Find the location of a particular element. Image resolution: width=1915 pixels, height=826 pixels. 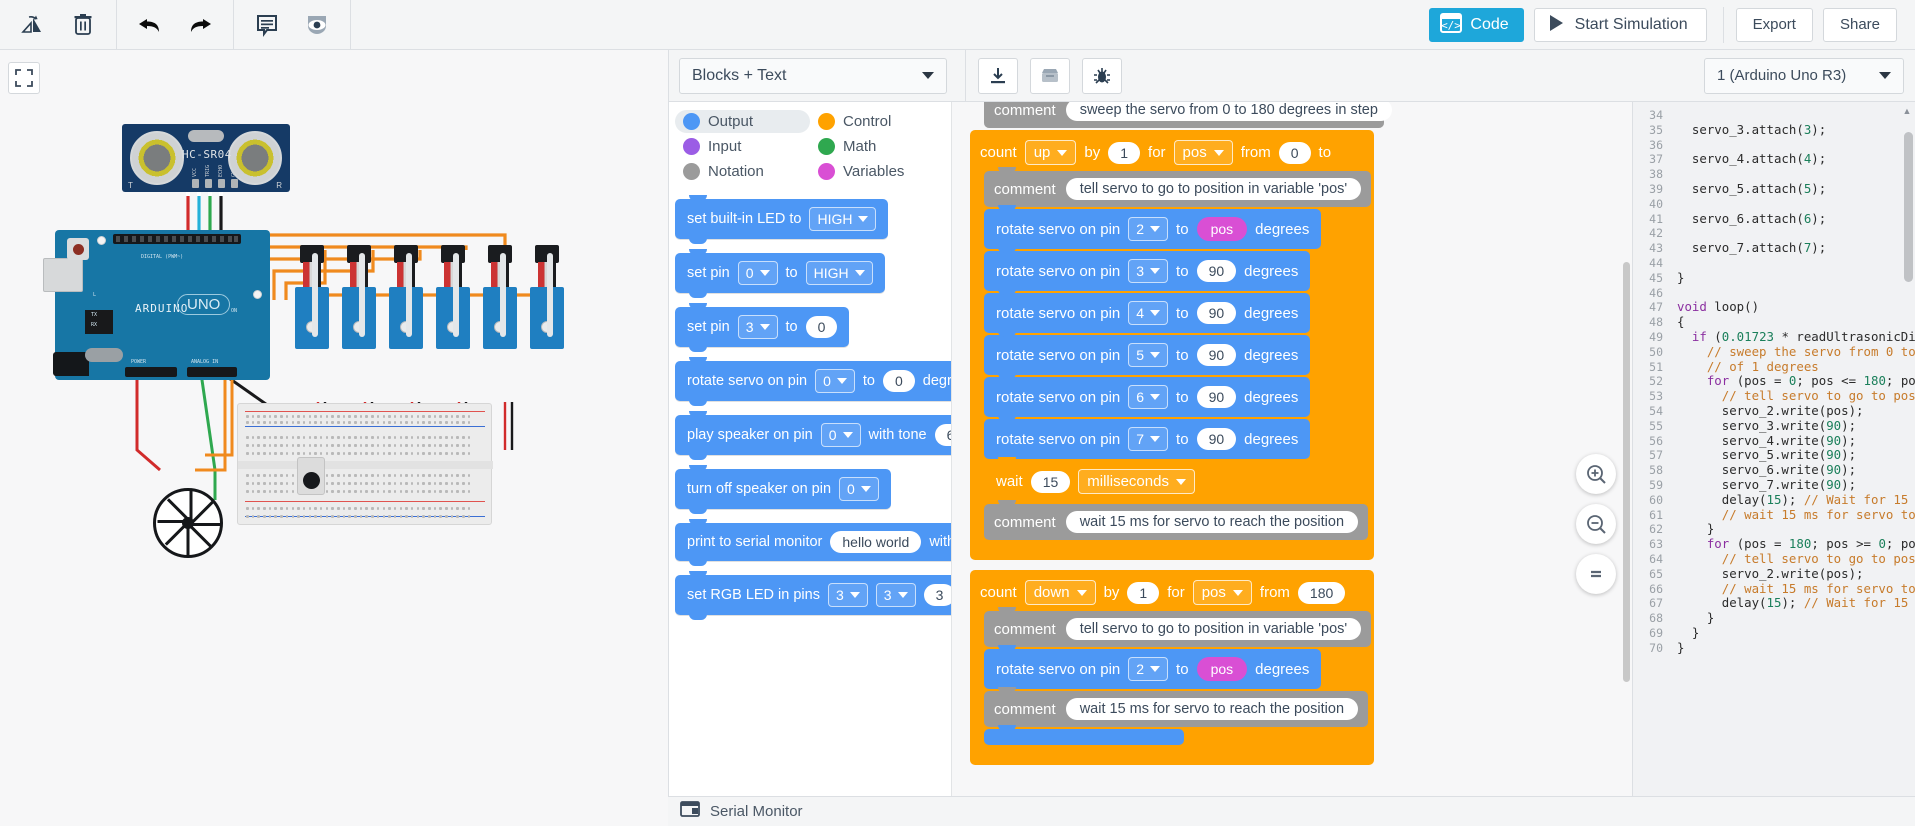

pin-dropdown: 4 is located at coordinates (1148, 313).